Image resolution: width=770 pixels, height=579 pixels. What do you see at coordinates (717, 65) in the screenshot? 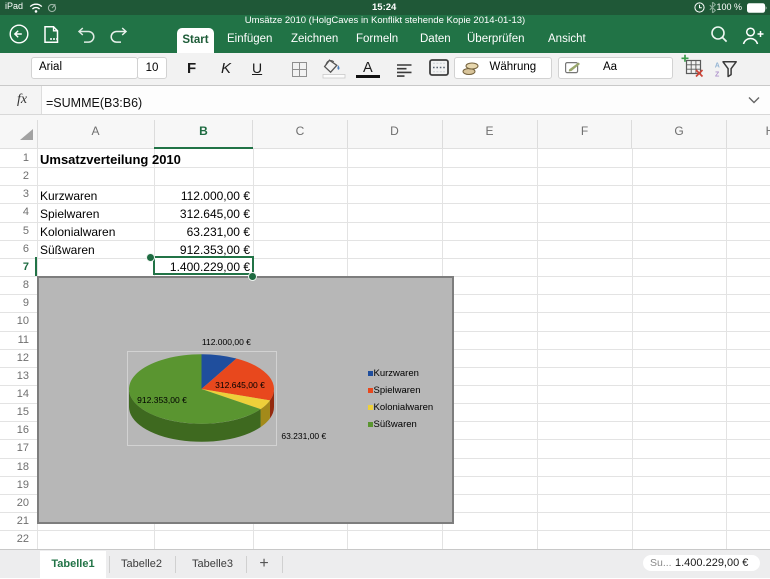
I see `svg-text: A` at bounding box center [717, 65].